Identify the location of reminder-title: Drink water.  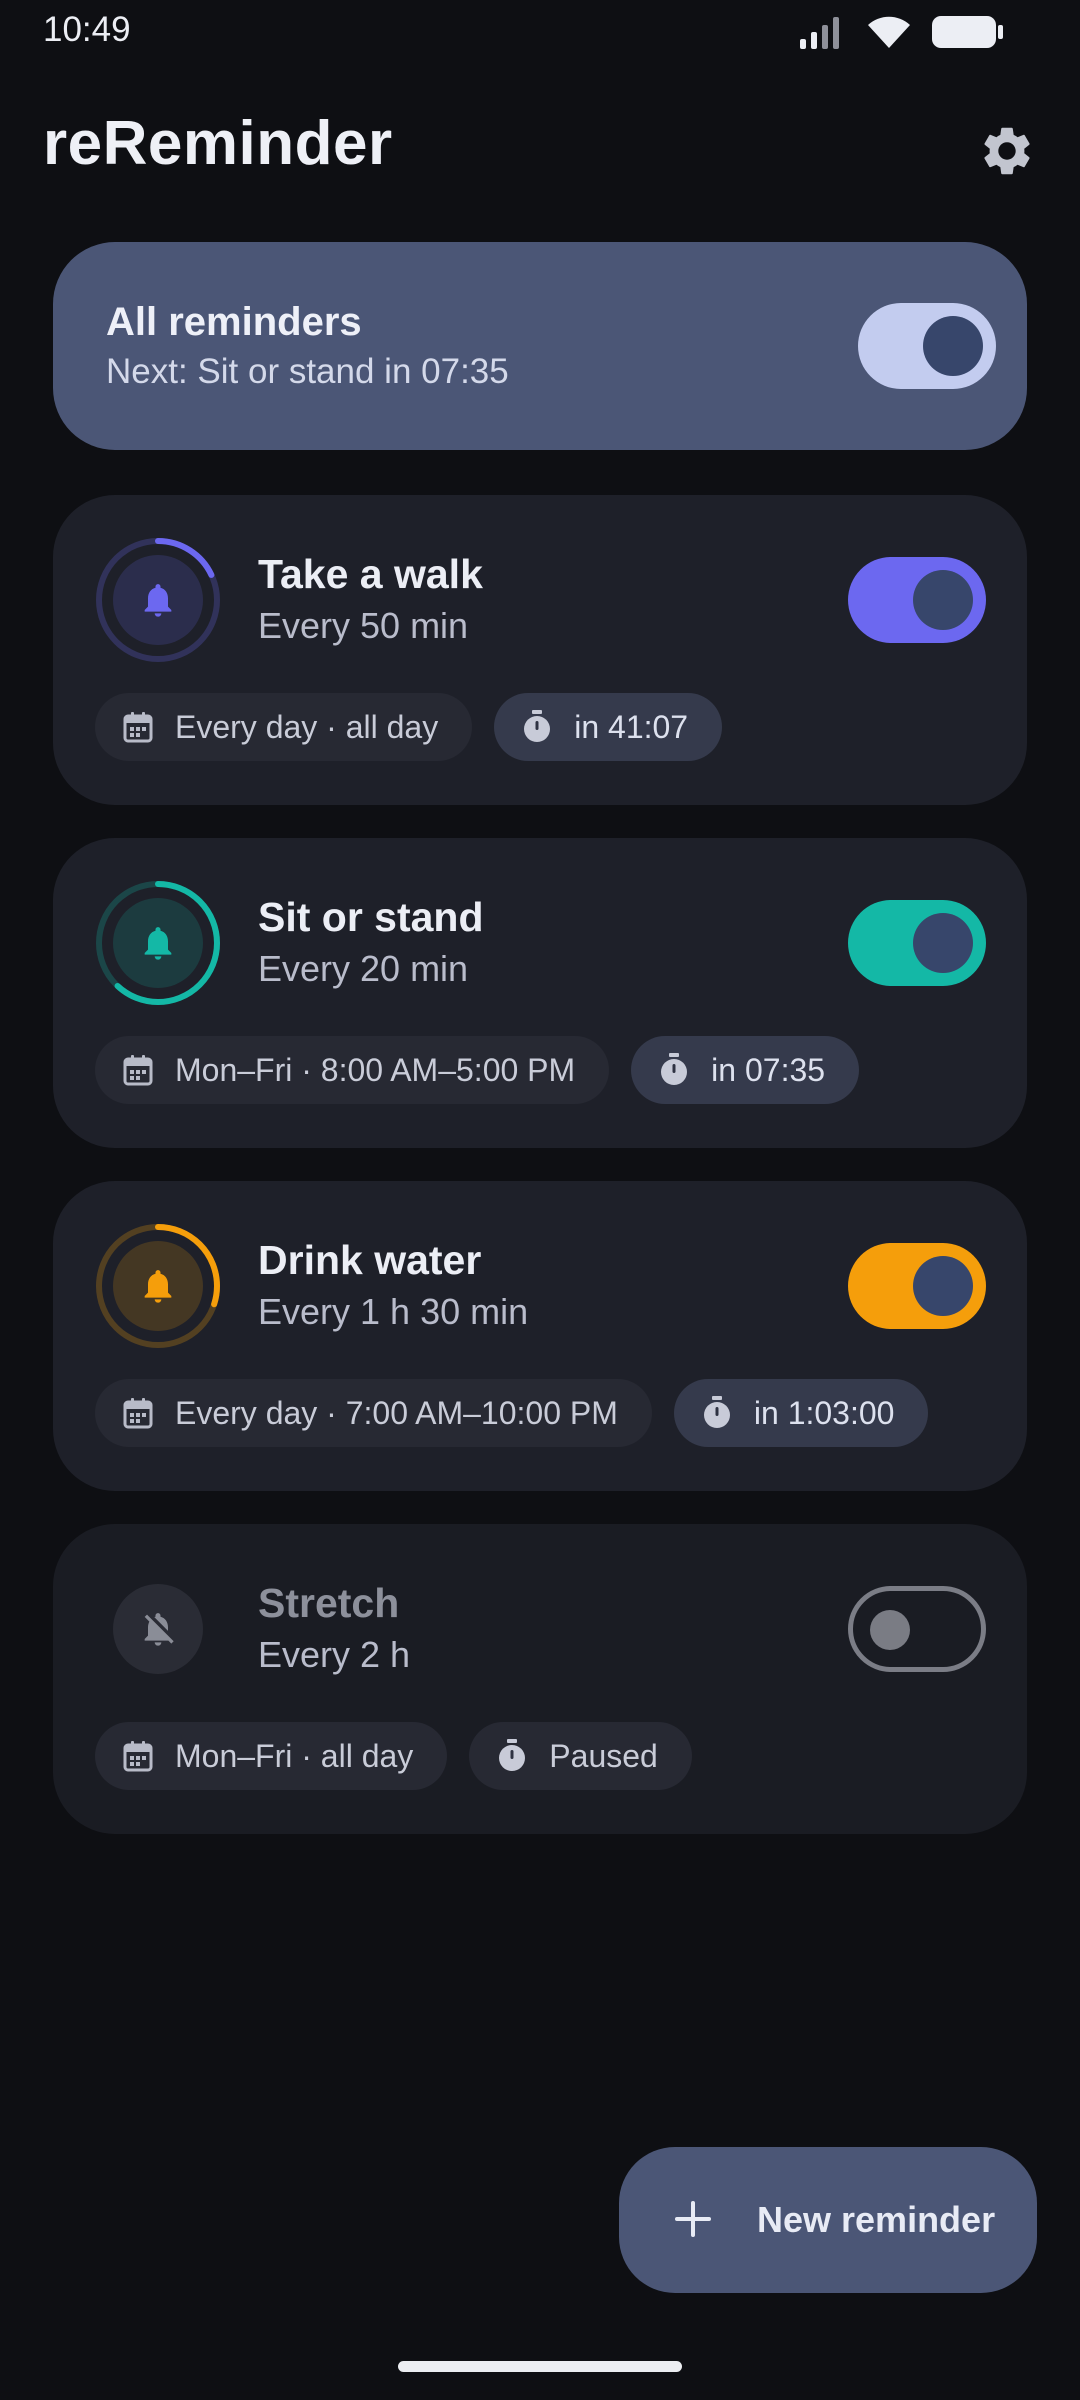
(370, 1260).